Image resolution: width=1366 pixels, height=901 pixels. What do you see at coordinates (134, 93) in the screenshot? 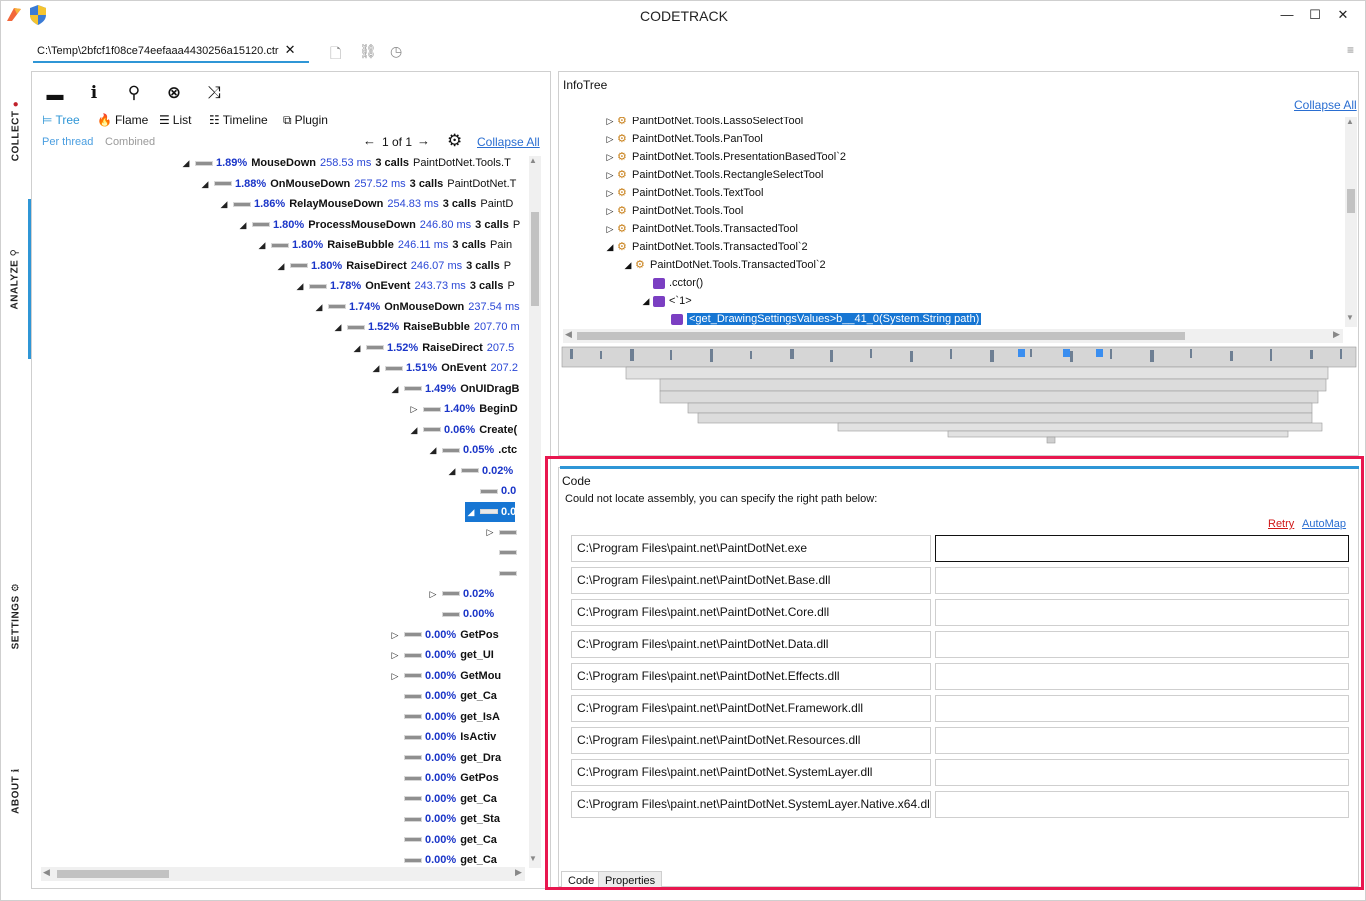
I see `search-icon: ⚲` at bounding box center [134, 93].